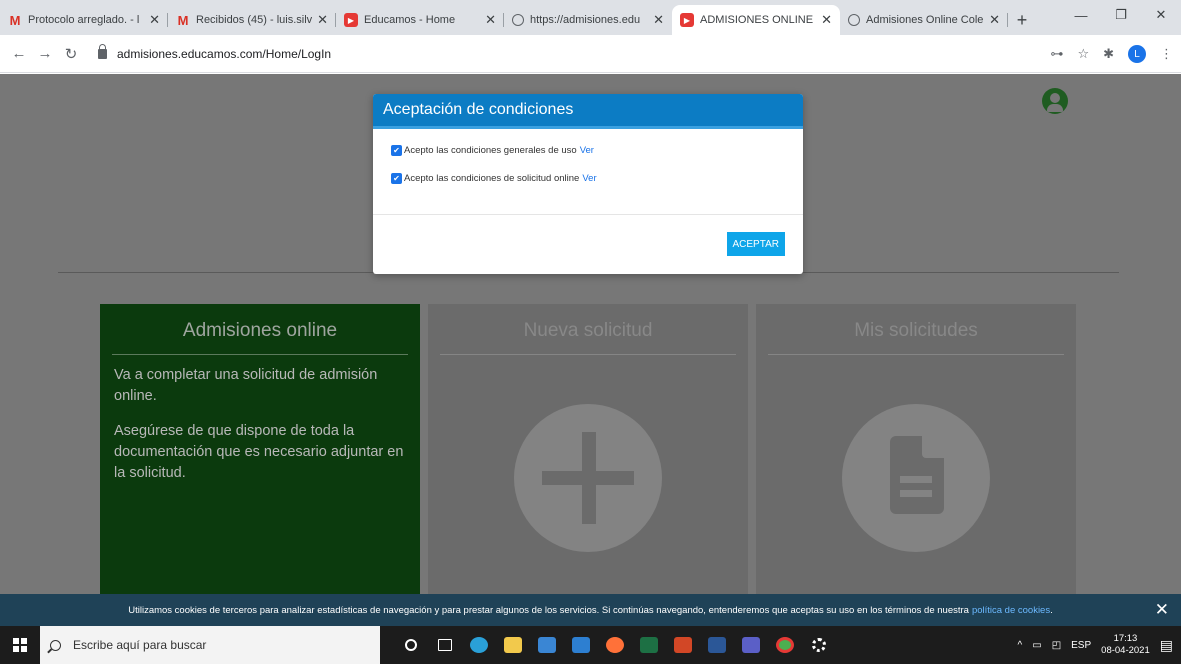 Image resolution: width=1181 pixels, height=664 pixels. Describe the element at coordinates (1056, 645) in the screenshot. I see `notifications-tray-icon: ◰` at that location.